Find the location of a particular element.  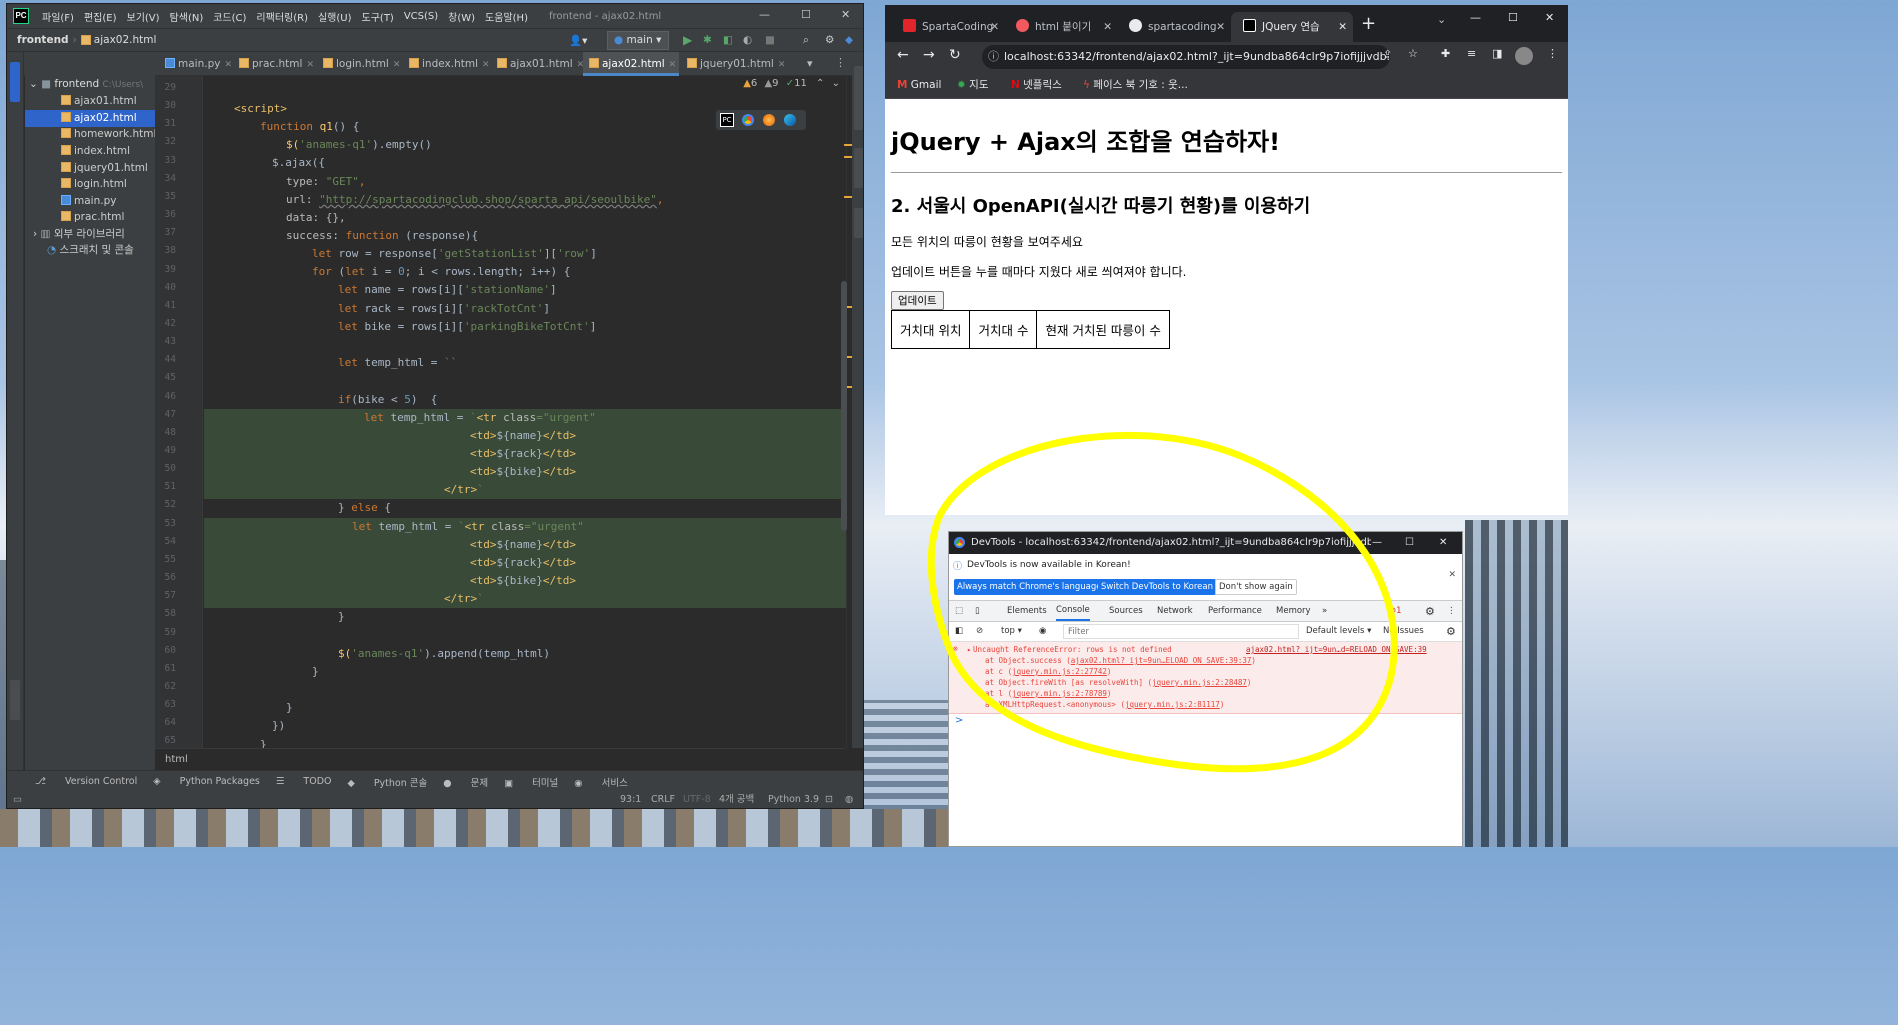

inspect-element-icon: ⬚ is located at coordinates (959, 611).